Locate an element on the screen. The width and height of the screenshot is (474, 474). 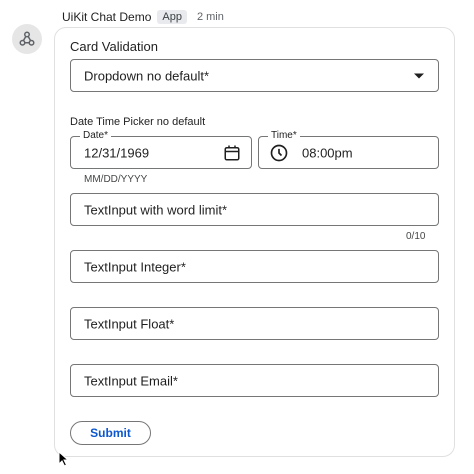
dropdown-arrow-icon is located at coordinates (419, 75).